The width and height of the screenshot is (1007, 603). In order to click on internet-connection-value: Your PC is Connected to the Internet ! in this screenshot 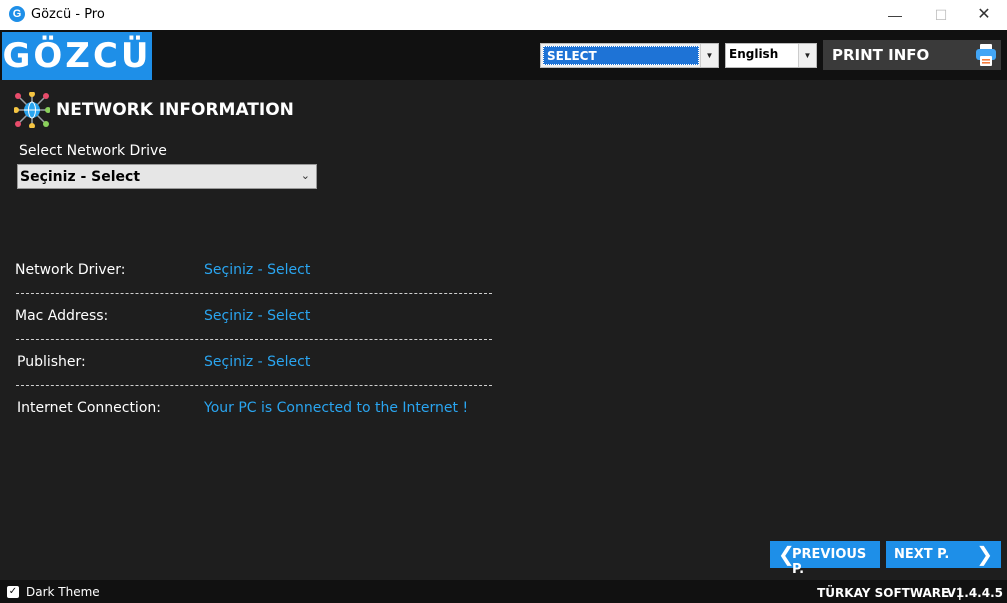, I will do `click(336, 408)`.